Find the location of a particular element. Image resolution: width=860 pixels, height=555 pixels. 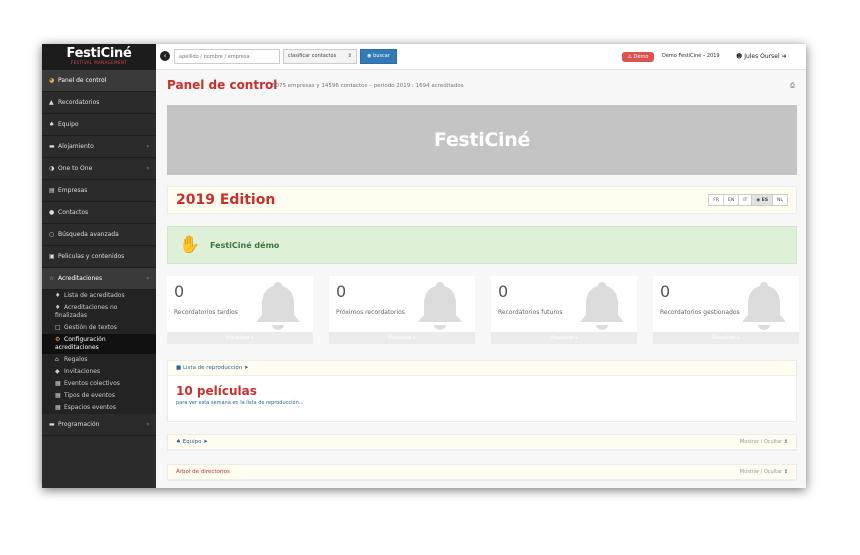

reminder-card: 0 Recordatorios futuros Visualizar ▸ is located at coordinates (564, 310).